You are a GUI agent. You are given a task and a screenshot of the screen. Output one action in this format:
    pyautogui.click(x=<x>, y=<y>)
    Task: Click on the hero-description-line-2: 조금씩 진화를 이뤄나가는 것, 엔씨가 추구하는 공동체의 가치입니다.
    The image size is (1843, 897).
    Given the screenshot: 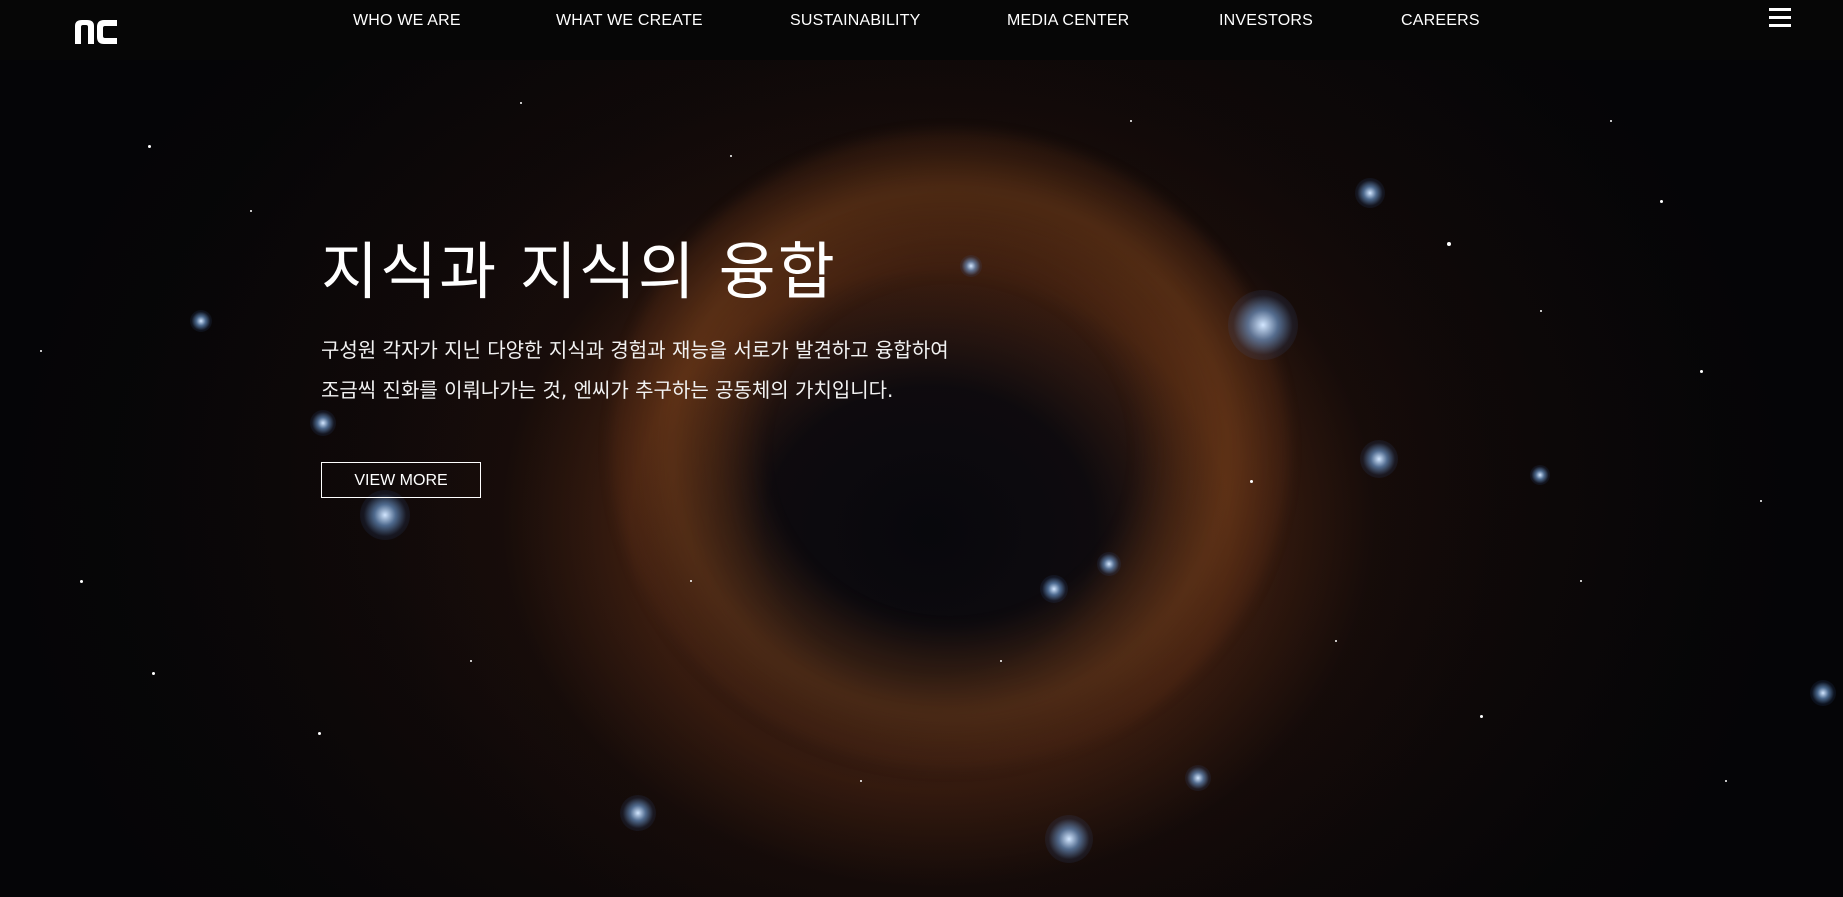 What is the action you would take?
    pyautogui.click(x=607, y=390)
    